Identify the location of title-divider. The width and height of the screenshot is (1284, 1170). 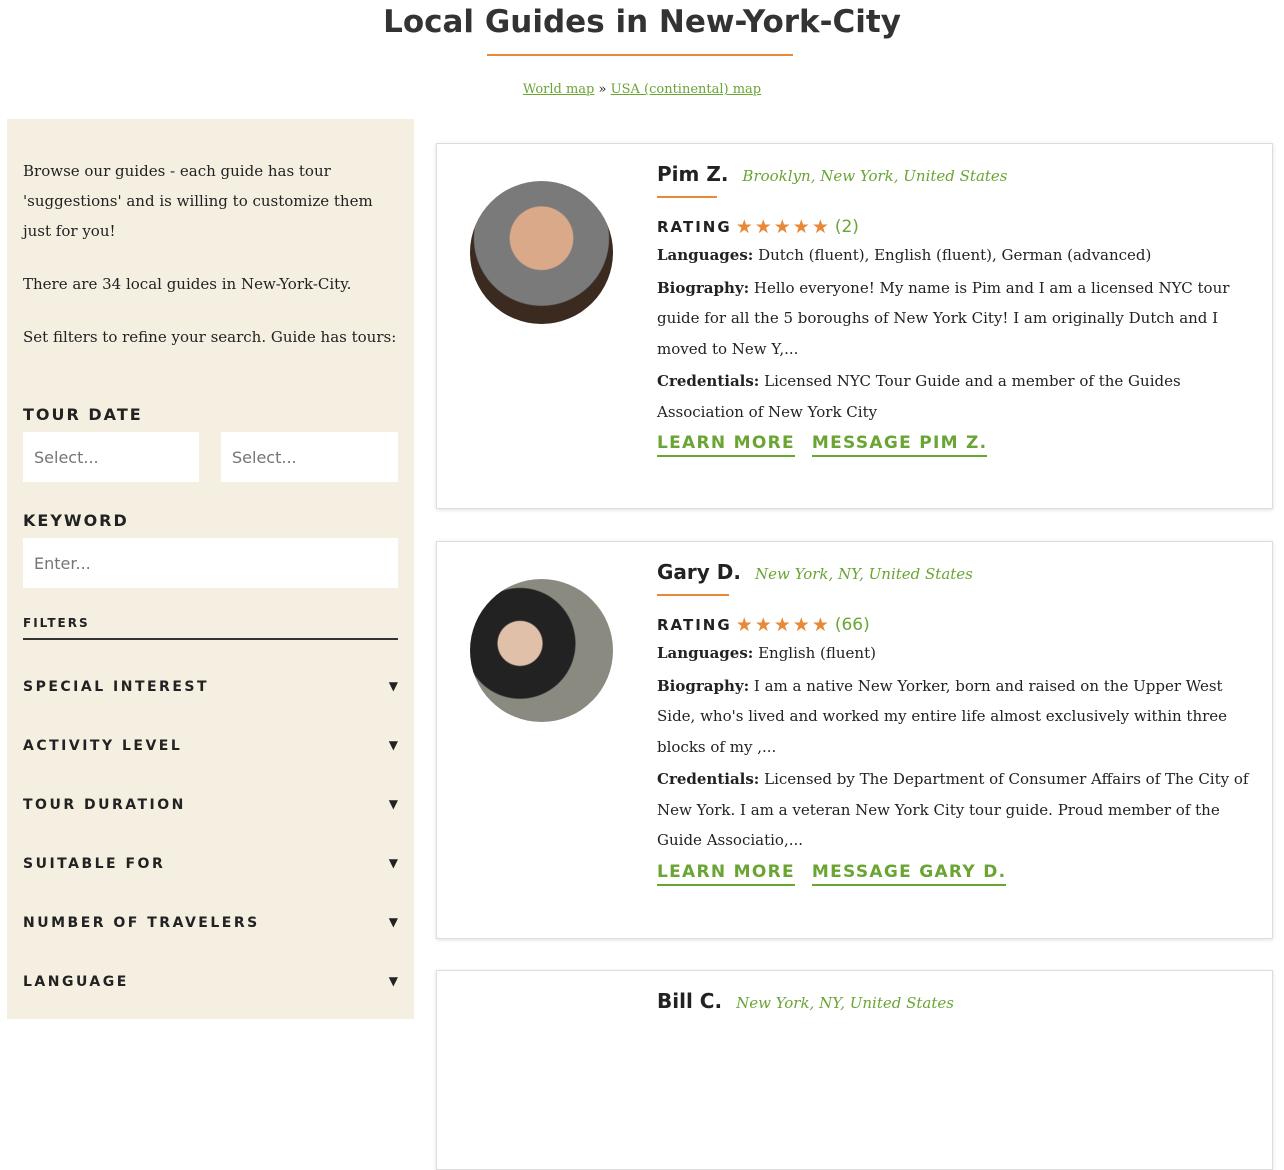
(640, 55).